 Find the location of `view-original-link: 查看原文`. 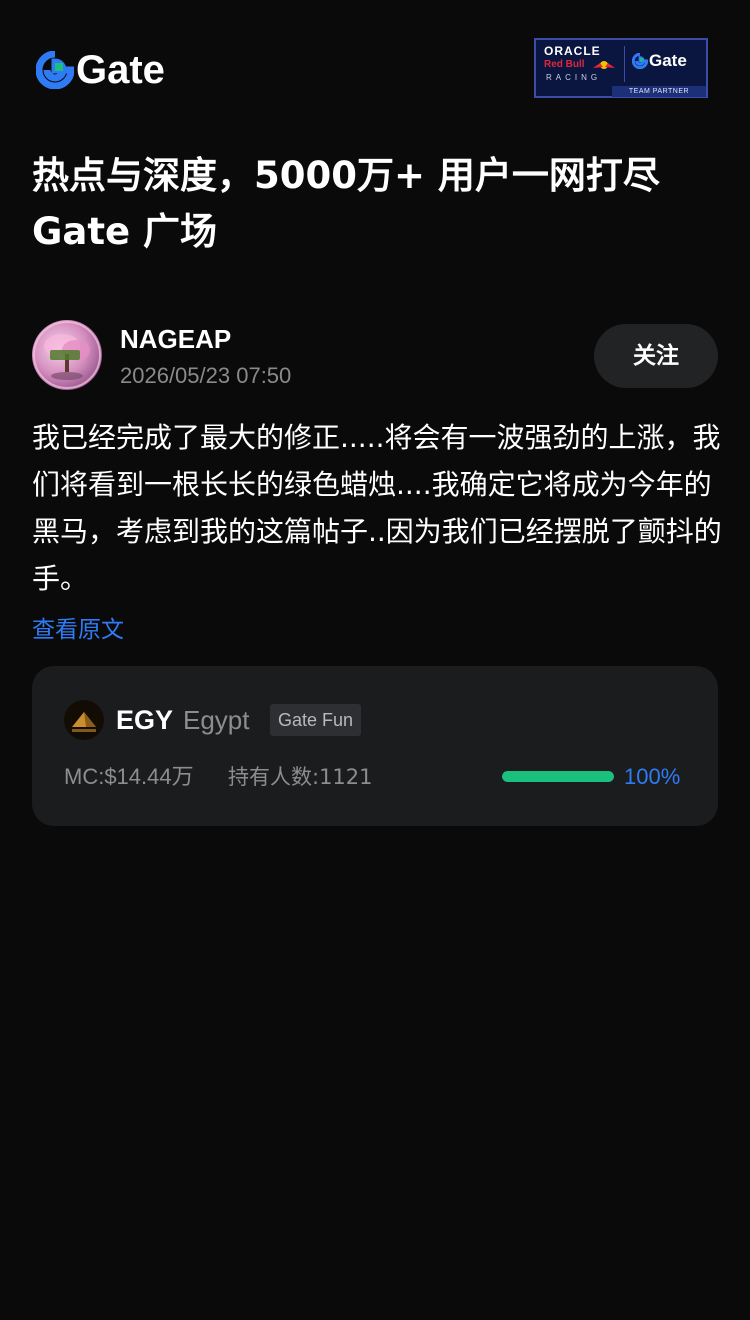

view-original-link: 查看原文 is located at coordinates (78, 630).